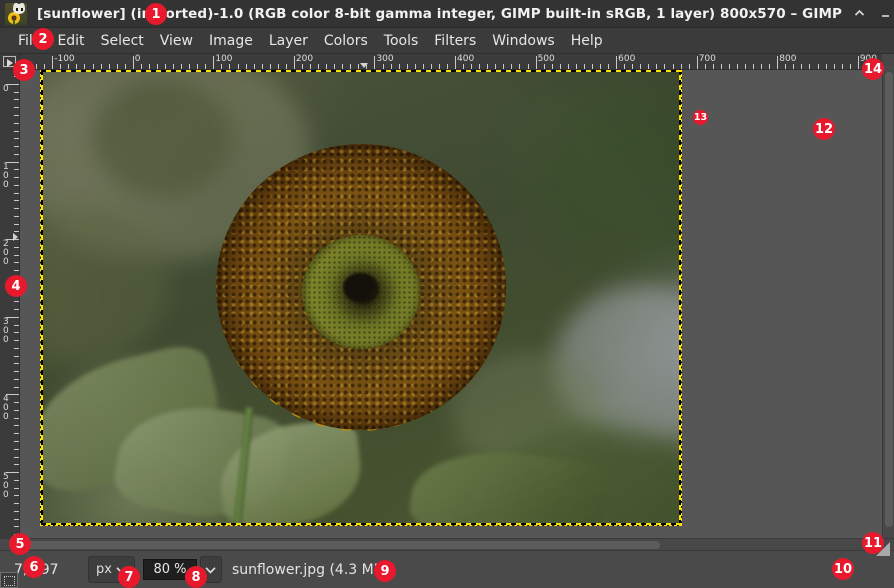 Image resolution: width=894 pixels, height=588 pixels. Describe the element at coordinates (176, 41) in the screenshot. I see `menu-view: View` at that location.